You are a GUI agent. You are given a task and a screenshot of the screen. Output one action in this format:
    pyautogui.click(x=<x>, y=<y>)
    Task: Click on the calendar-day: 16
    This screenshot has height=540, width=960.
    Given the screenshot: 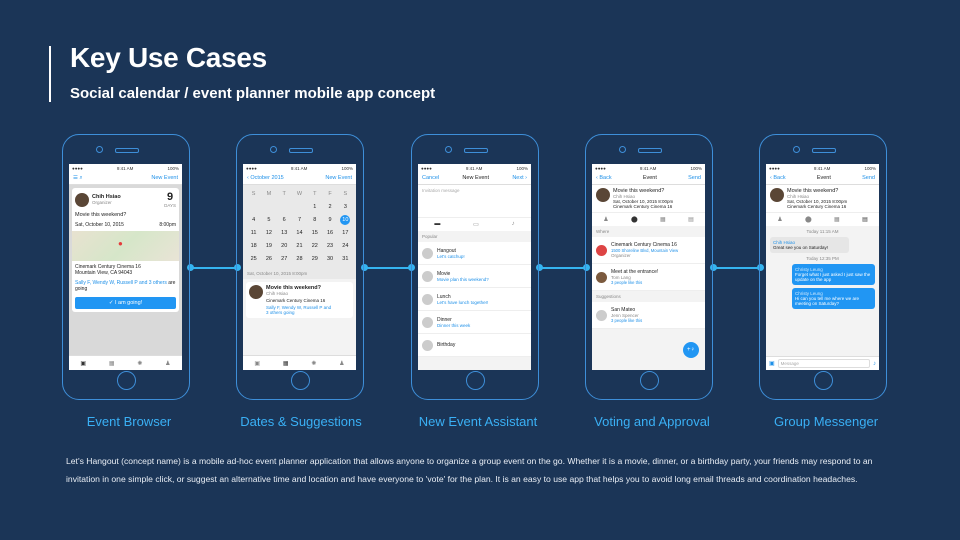 What is the action you would take?
    pyautogui.click(x=329, y=233)
    